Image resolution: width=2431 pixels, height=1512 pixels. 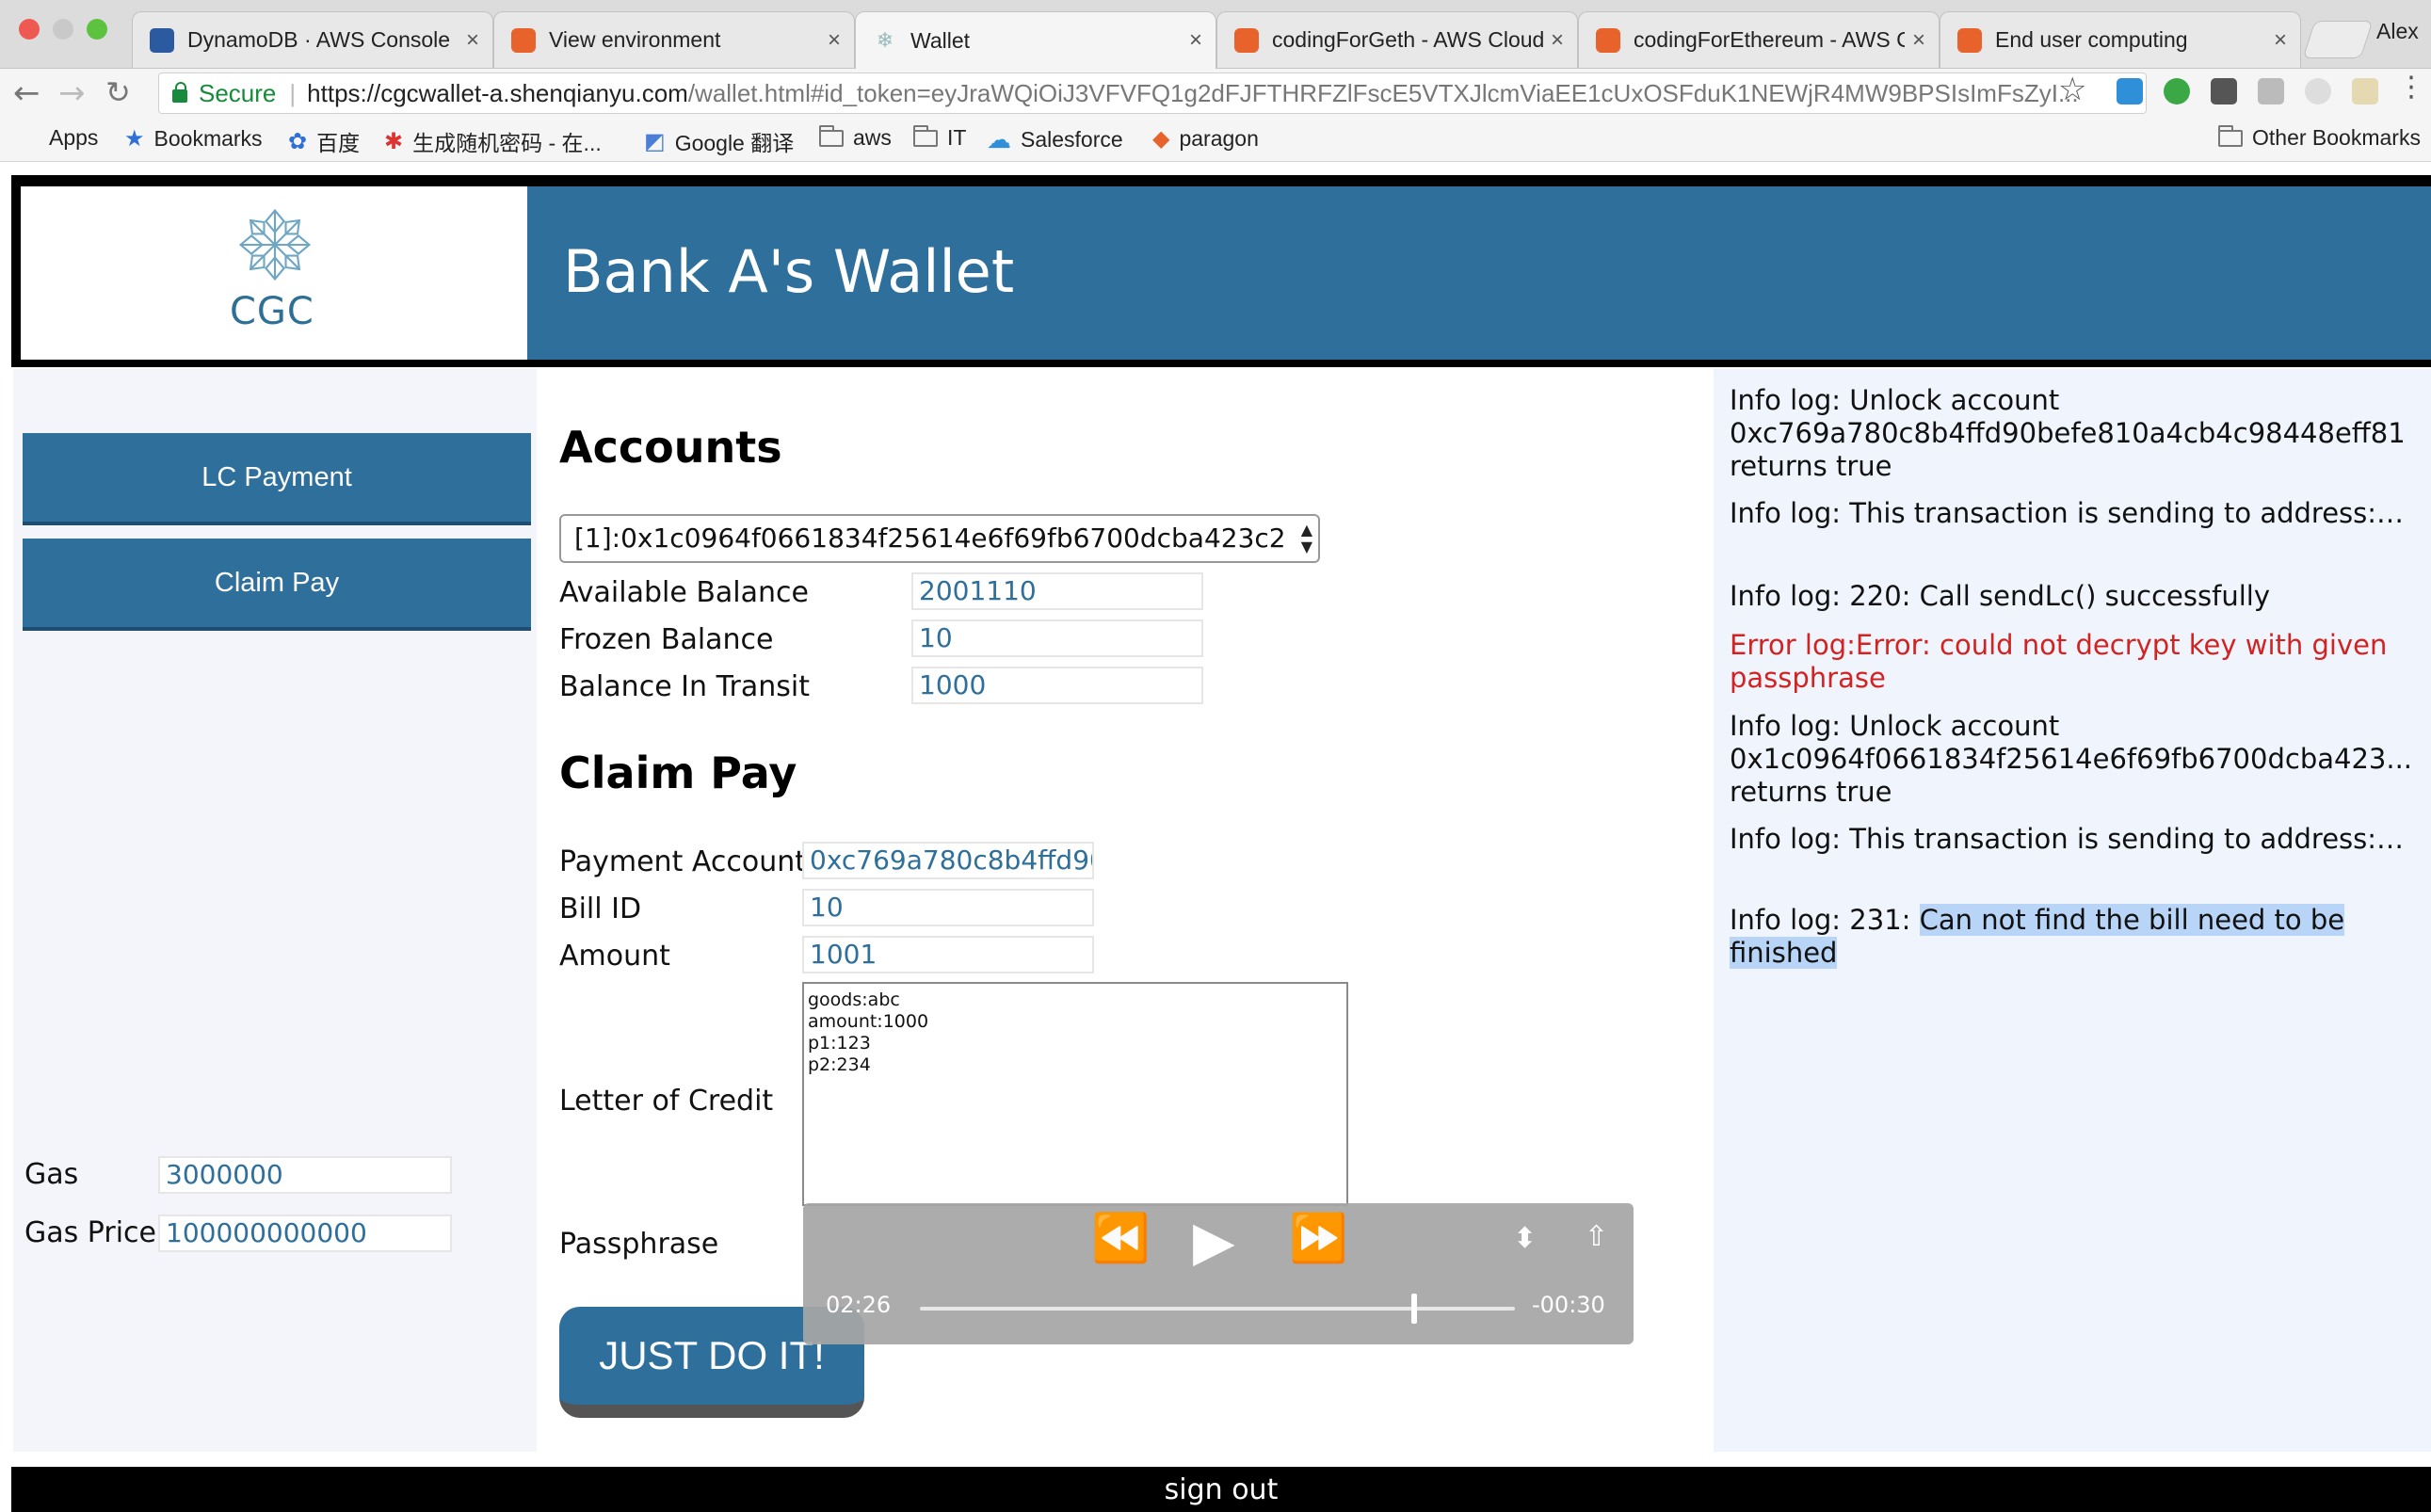 I want to click on video-player-controls: ⏪ ▶ ⏩ ⬍ ⇧ 02:26 -00:30, so click(x=1218, y=1273).